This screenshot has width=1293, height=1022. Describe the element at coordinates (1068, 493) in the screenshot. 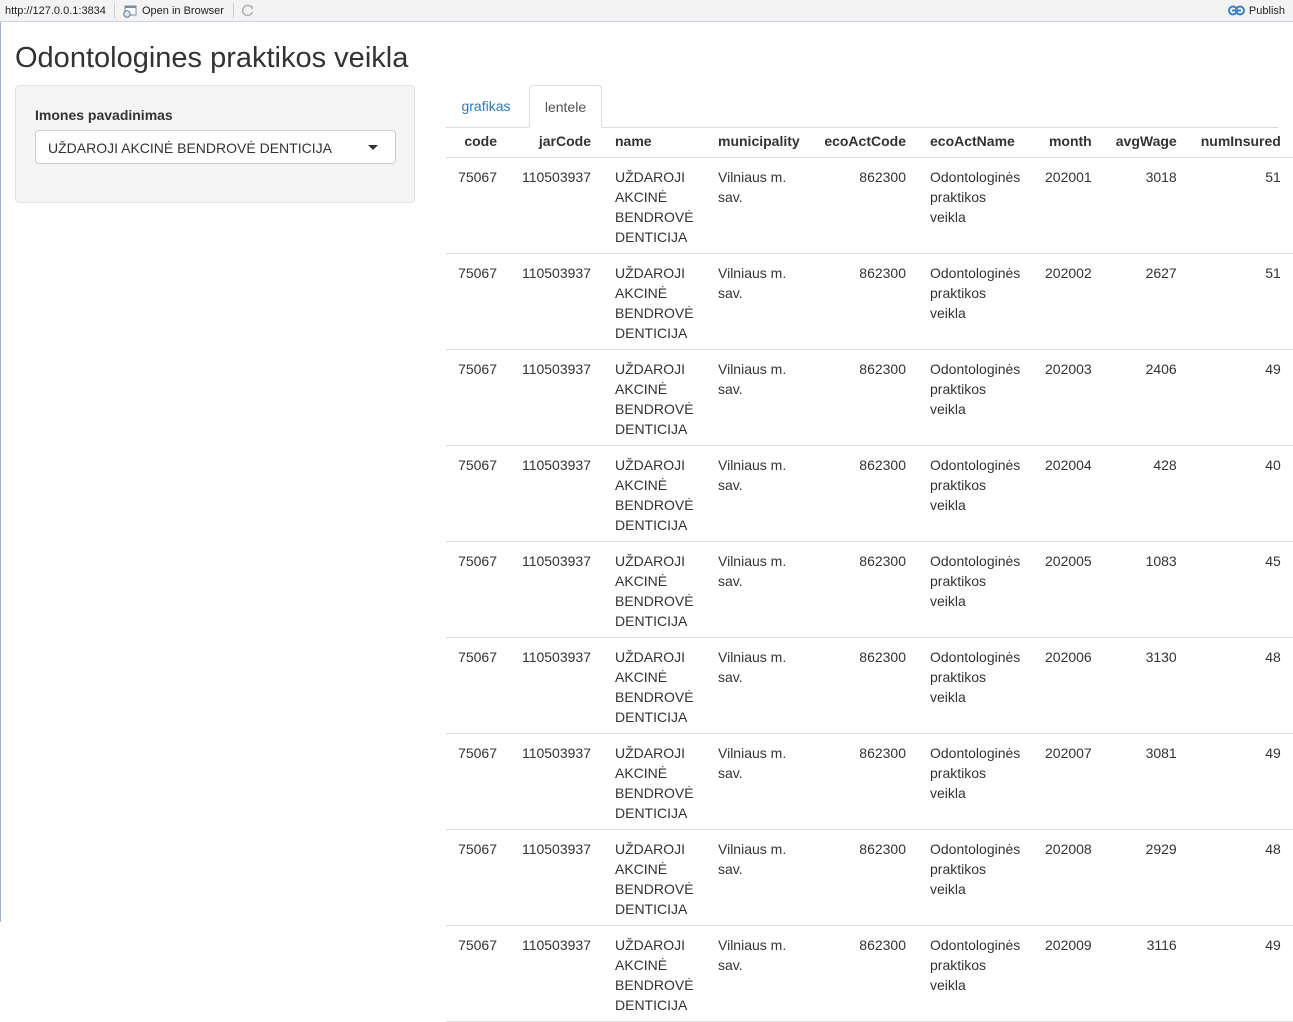

I see `cell-month: 202004` at that location.